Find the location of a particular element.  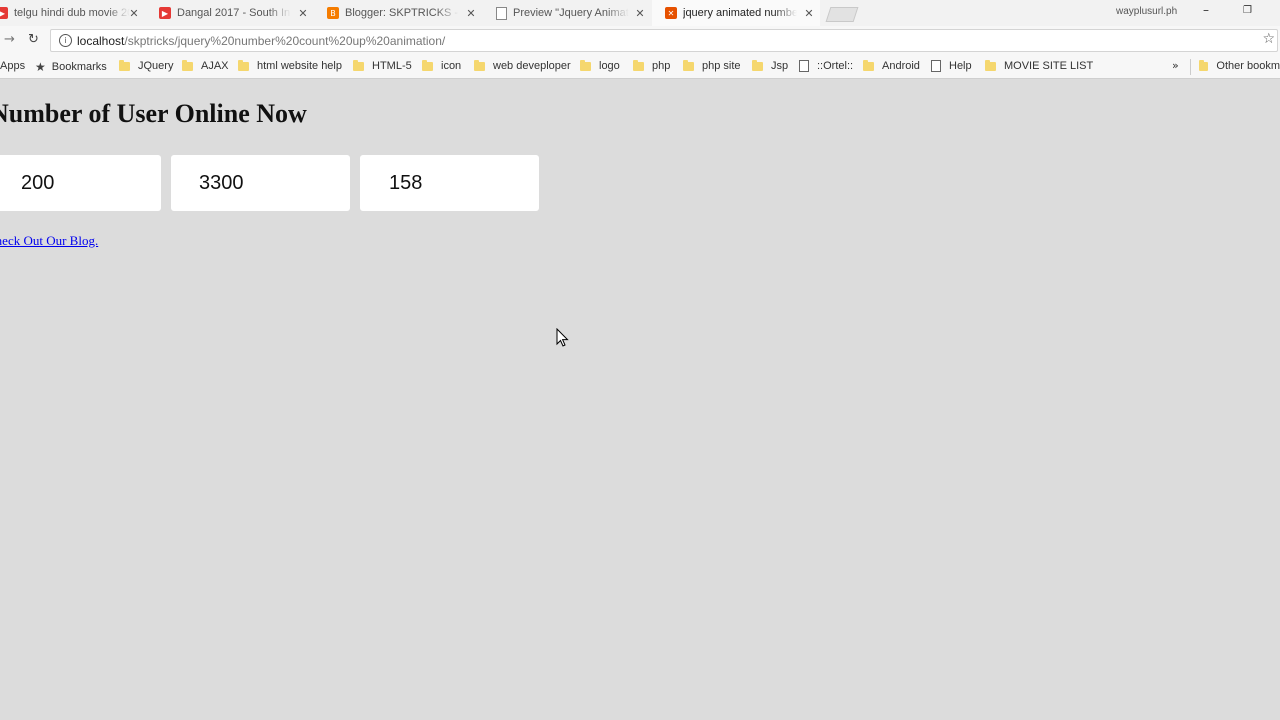

bookmark-label: php site is located at coordinates (721, 66).